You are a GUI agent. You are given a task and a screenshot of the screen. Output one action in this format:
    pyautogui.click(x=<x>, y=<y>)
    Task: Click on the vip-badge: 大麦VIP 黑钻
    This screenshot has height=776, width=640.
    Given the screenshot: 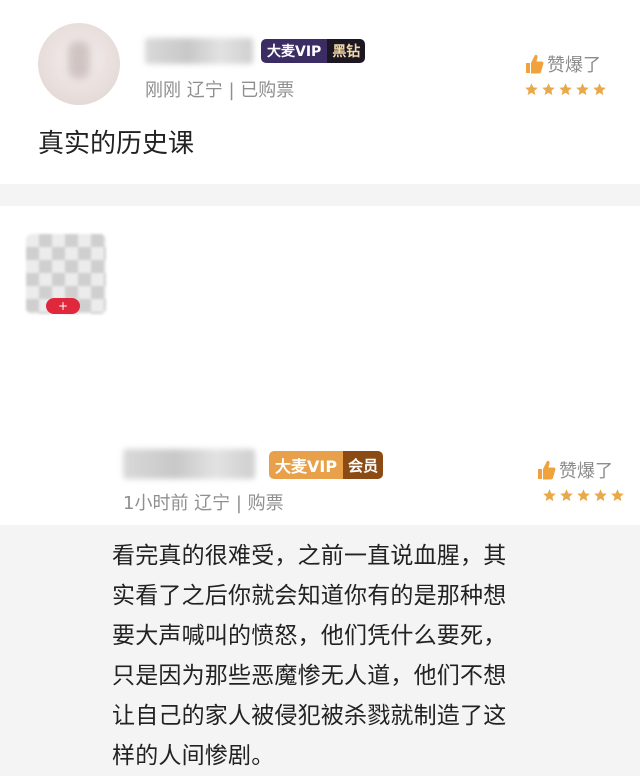 What is the action you would take?
    pyautogui.click(x=313, y=51)
    